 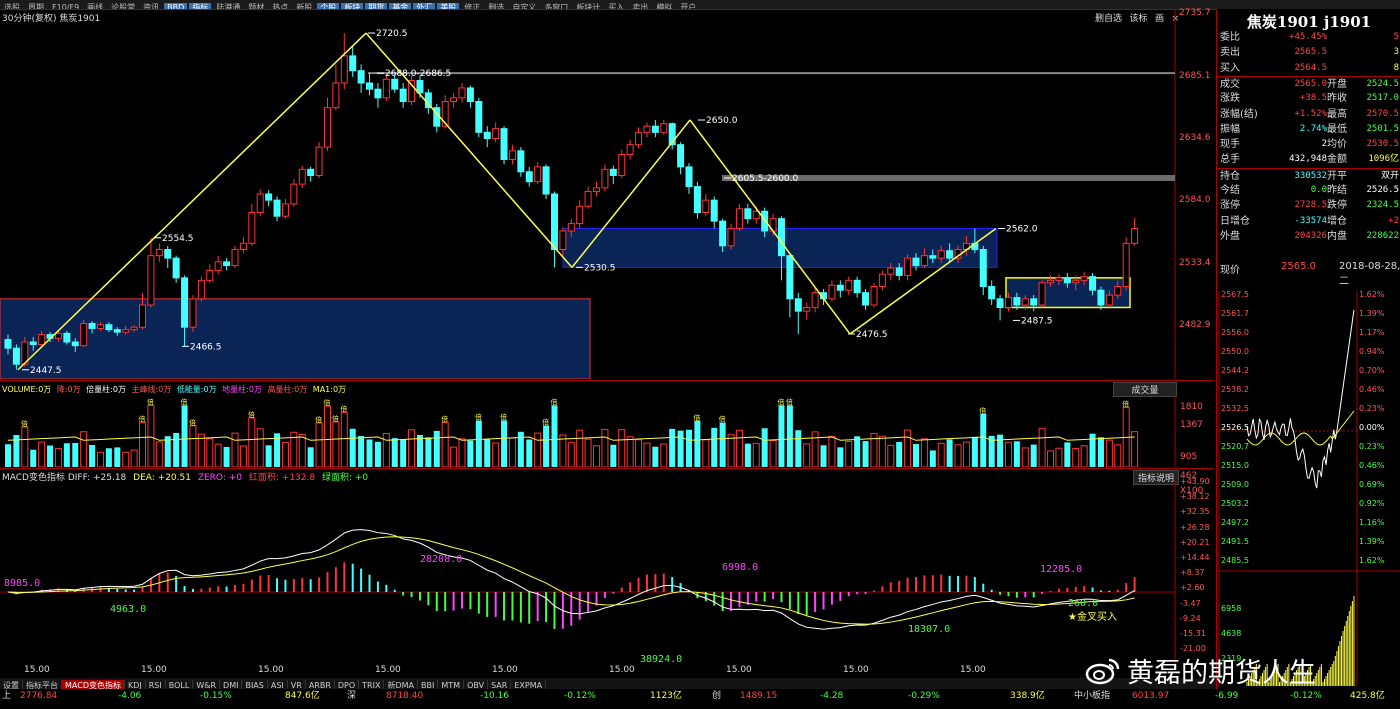 What do you see at coordinates (1393, 220) in the screenshot?
I see `quote-value-2: +2` at bounding box center [1393, 220].